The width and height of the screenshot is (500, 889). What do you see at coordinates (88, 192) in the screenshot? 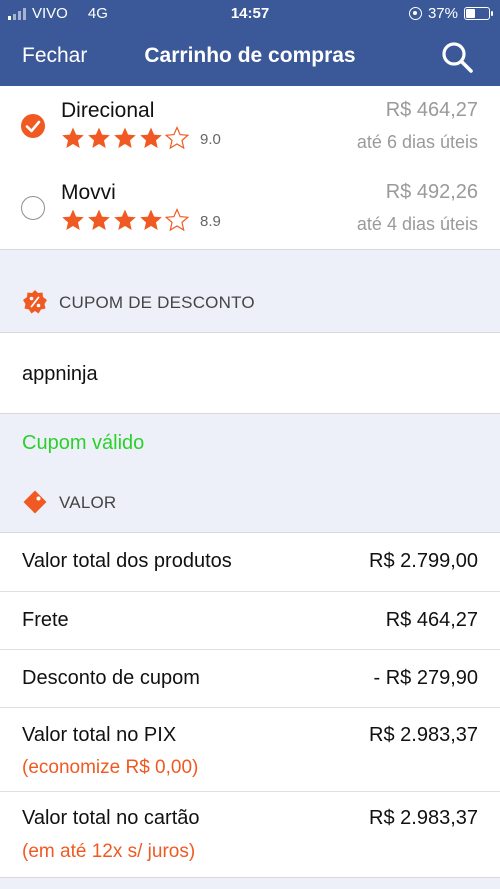
I see `seller-name: Movvi` at bounding box center [88, 192].